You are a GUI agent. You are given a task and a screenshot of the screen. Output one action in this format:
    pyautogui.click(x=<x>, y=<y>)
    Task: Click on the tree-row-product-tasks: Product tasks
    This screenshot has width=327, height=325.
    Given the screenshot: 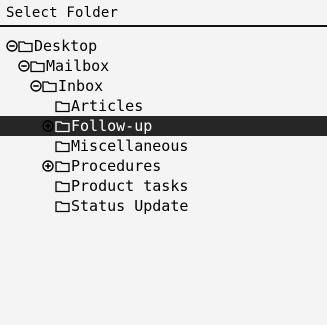 What is the action you would take?
    pyautogui.click(x=163, y=186)
    